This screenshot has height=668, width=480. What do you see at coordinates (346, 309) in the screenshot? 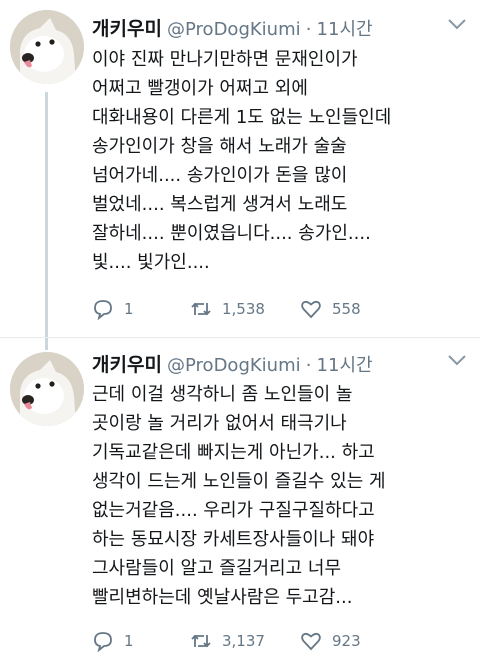
I see `like-count: 558` at bounding box center [346, 309].